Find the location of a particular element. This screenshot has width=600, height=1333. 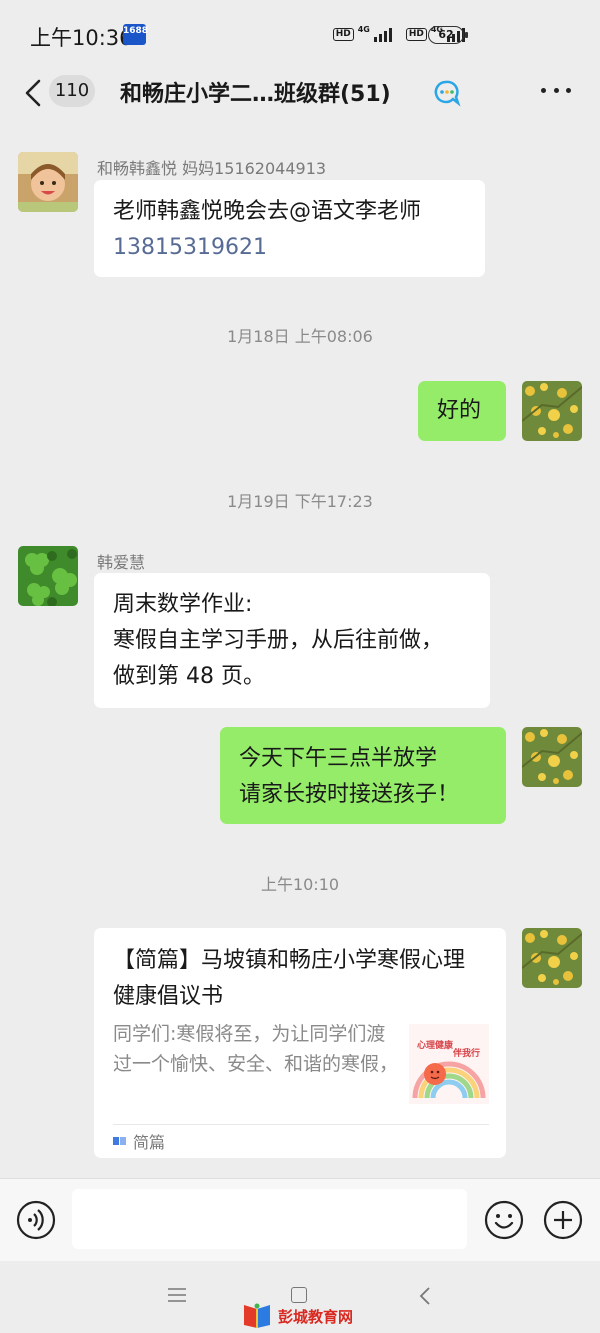

chat-title: 和畅庄小学二…班级群(51) is located at coordinates (255, 94).